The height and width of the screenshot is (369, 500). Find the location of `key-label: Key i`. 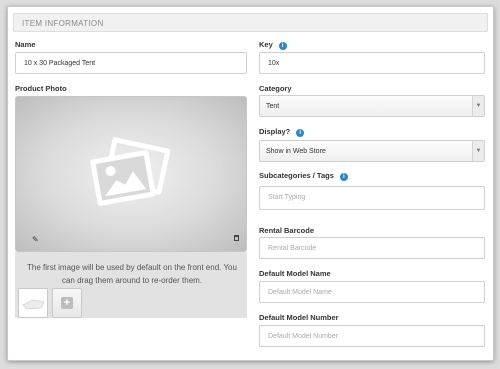

key-label: Key i is located at coordinates (273, 45).